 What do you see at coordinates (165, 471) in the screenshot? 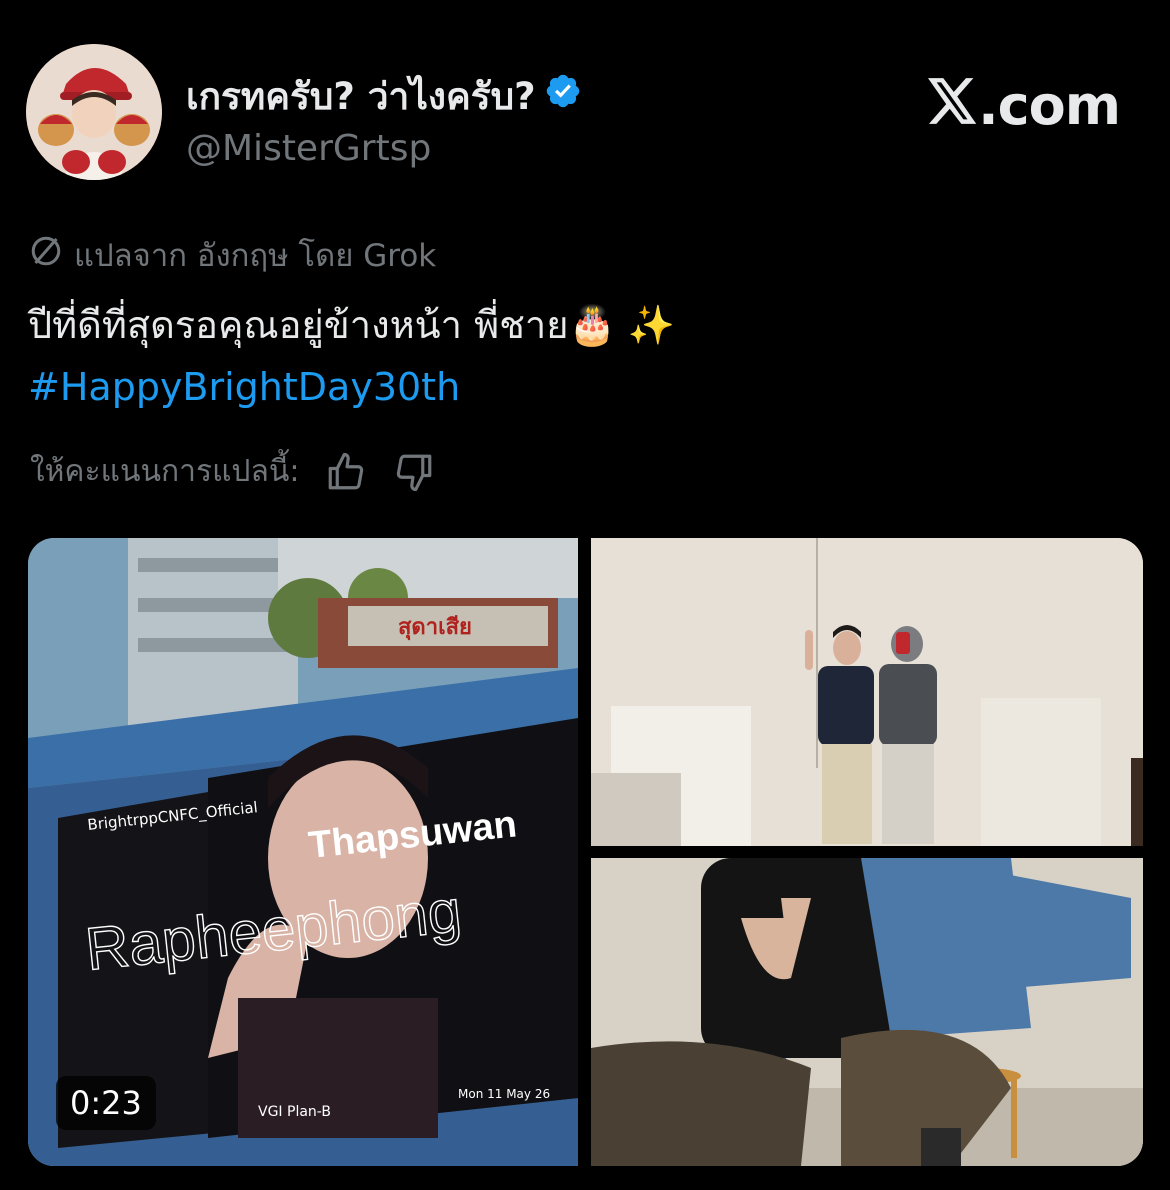
I see `rate-label: ให้คะแนนการแปลนี้:` at bounding box center [165, 471].